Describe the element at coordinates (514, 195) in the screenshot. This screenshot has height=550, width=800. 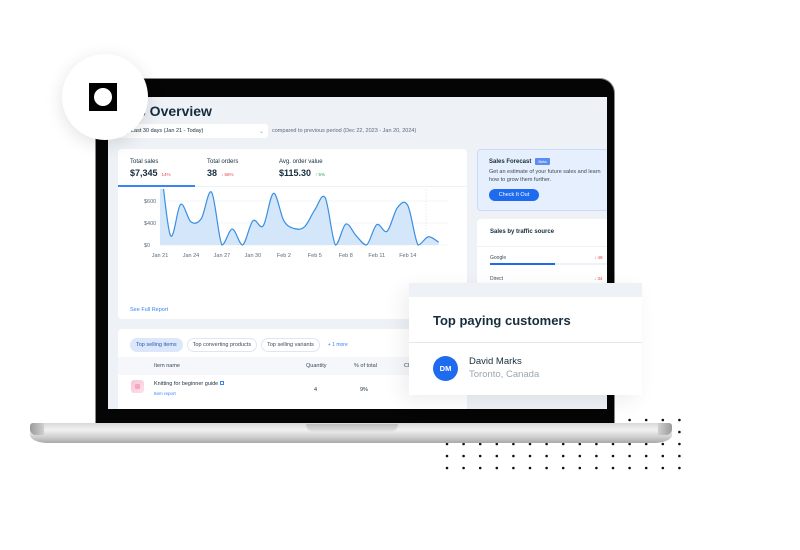
I see `check-it-out-button: Check It Out` at that location.